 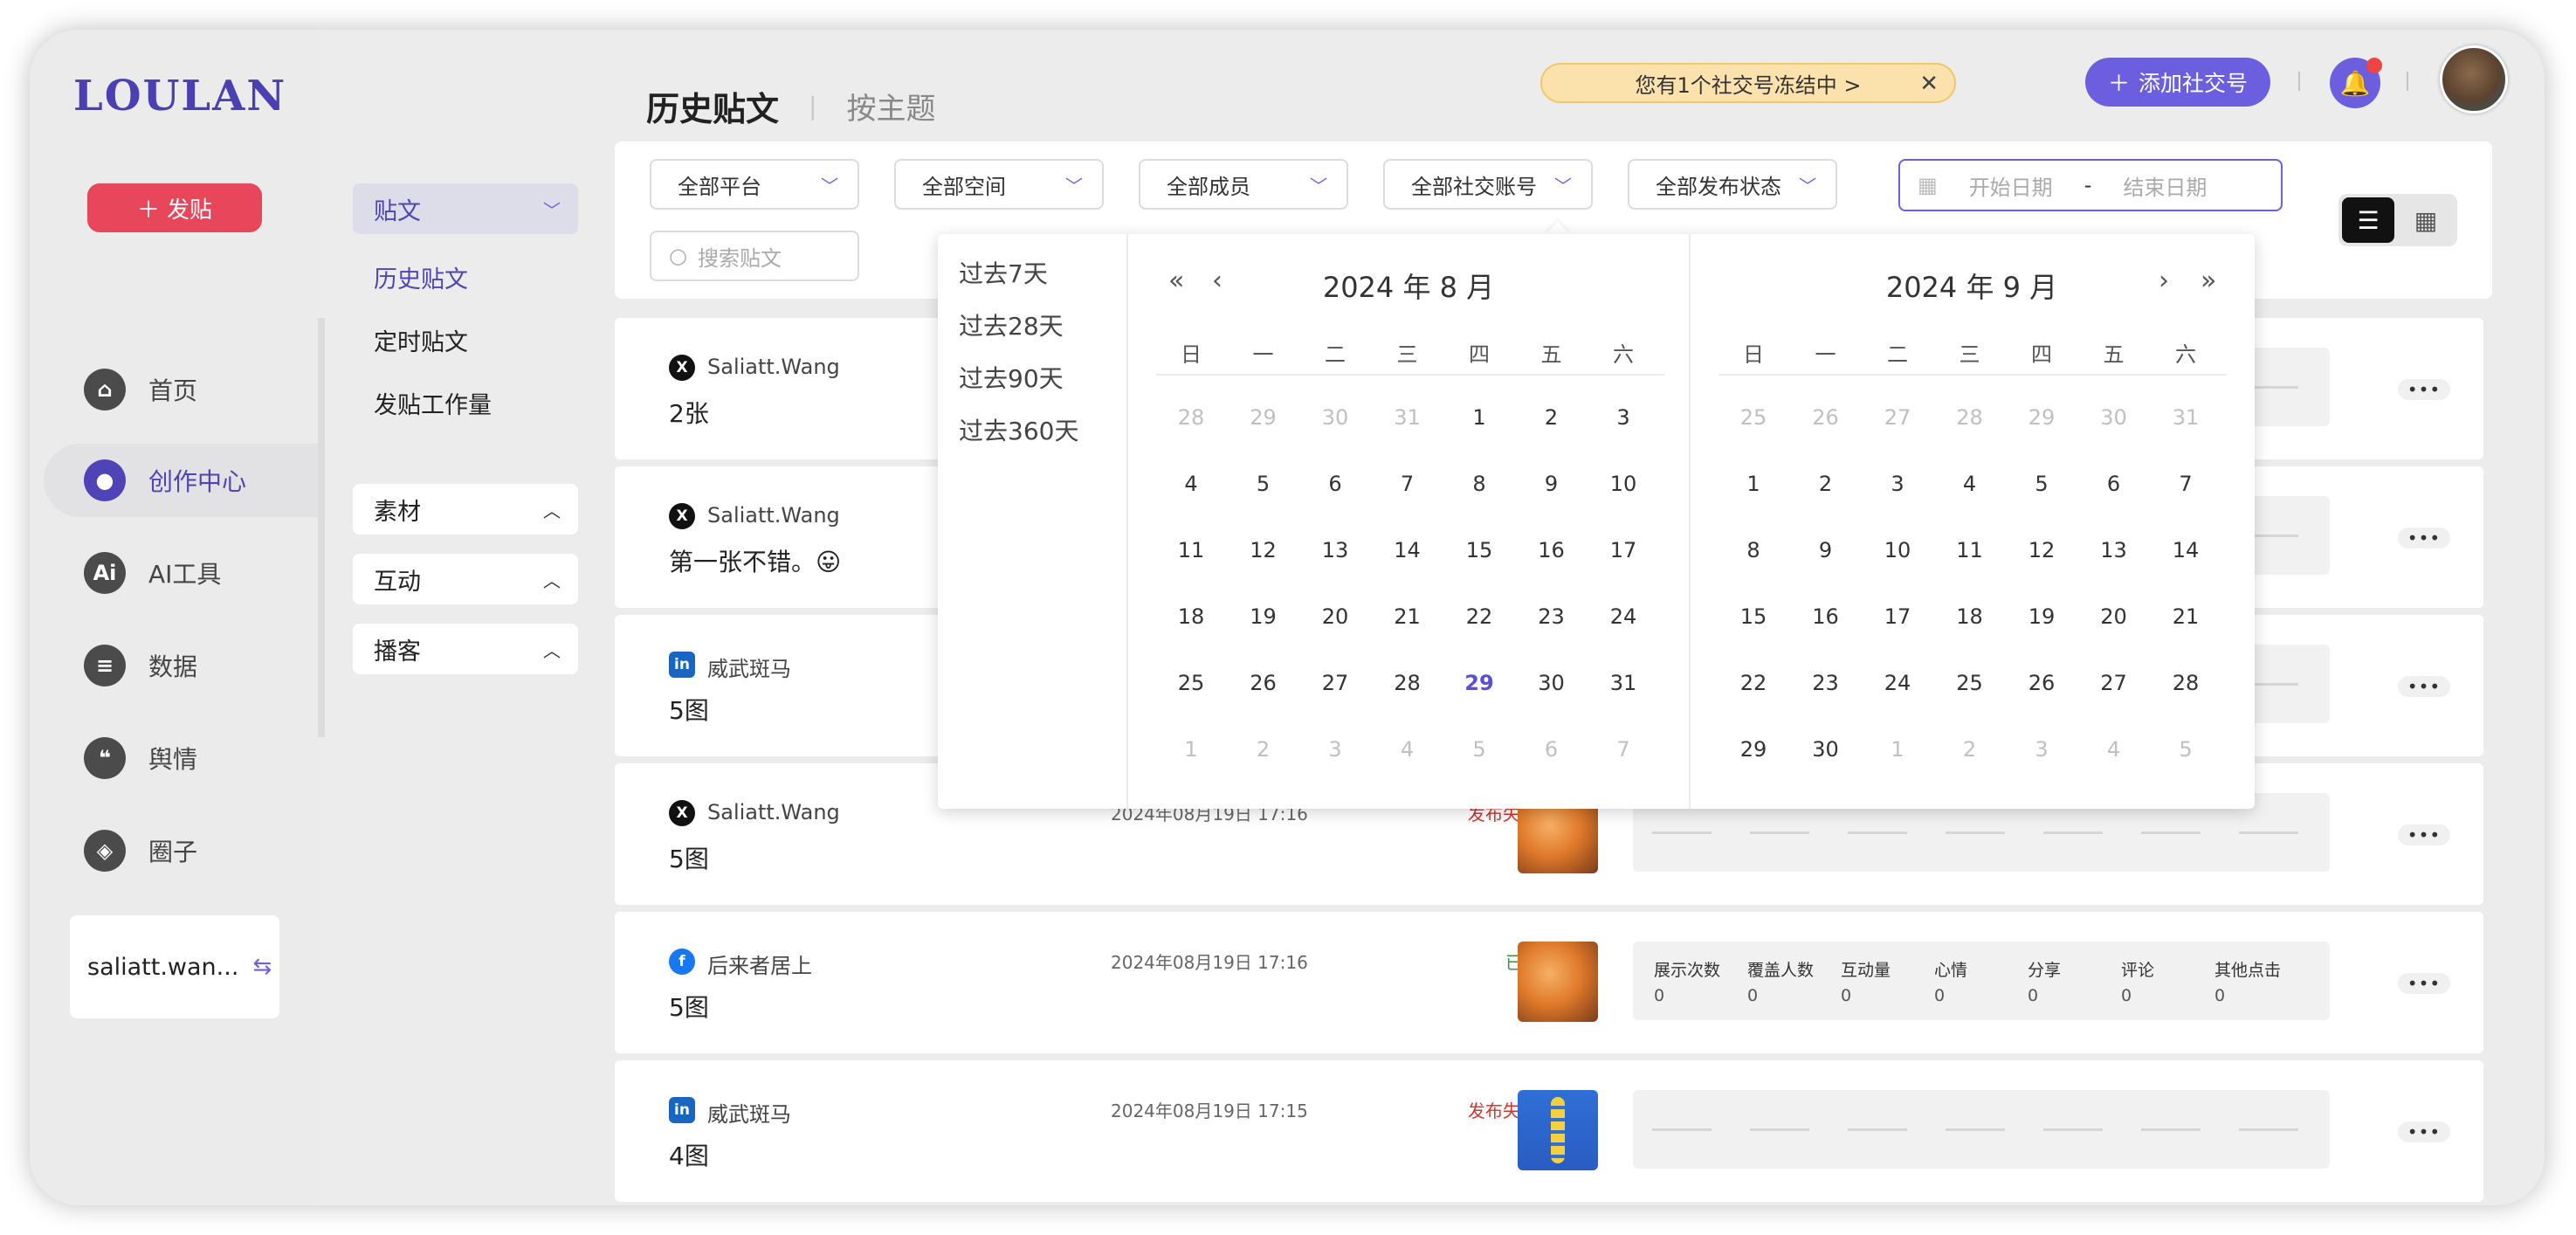 What do you see at coordinates (2041, 617) in the screenshot?
I see `calendar-day: 19` at bounding box center [2041, 617].